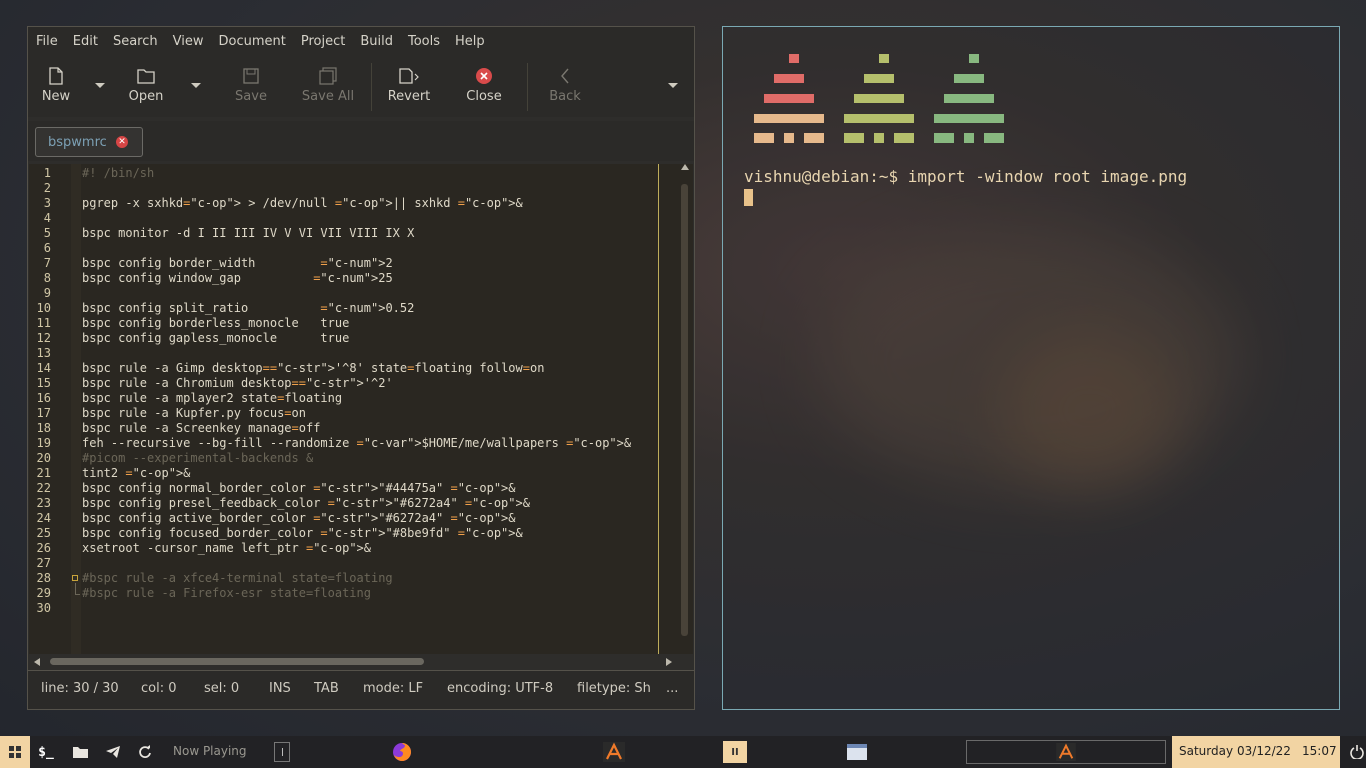  I want to click on line-number: 17, so click(43, 413).